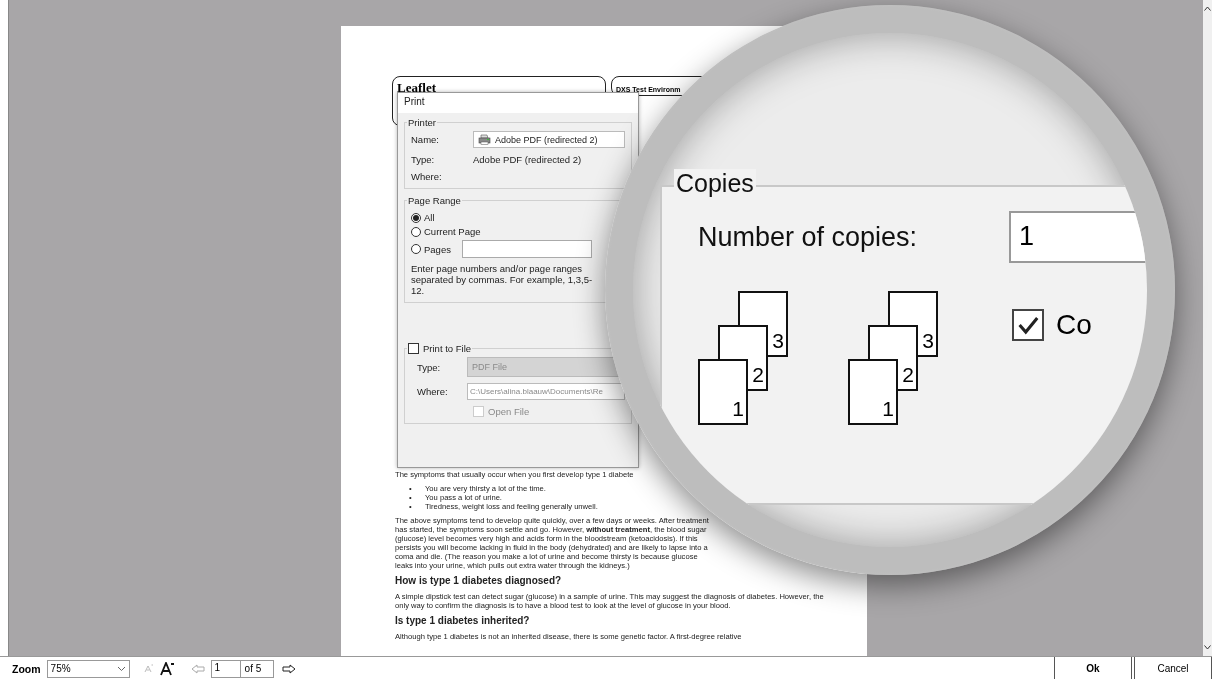  What do you see at coordinates (452, 231) in the screenshot?
I see `radio-label: Current Page` at bounding box center [452, 231].